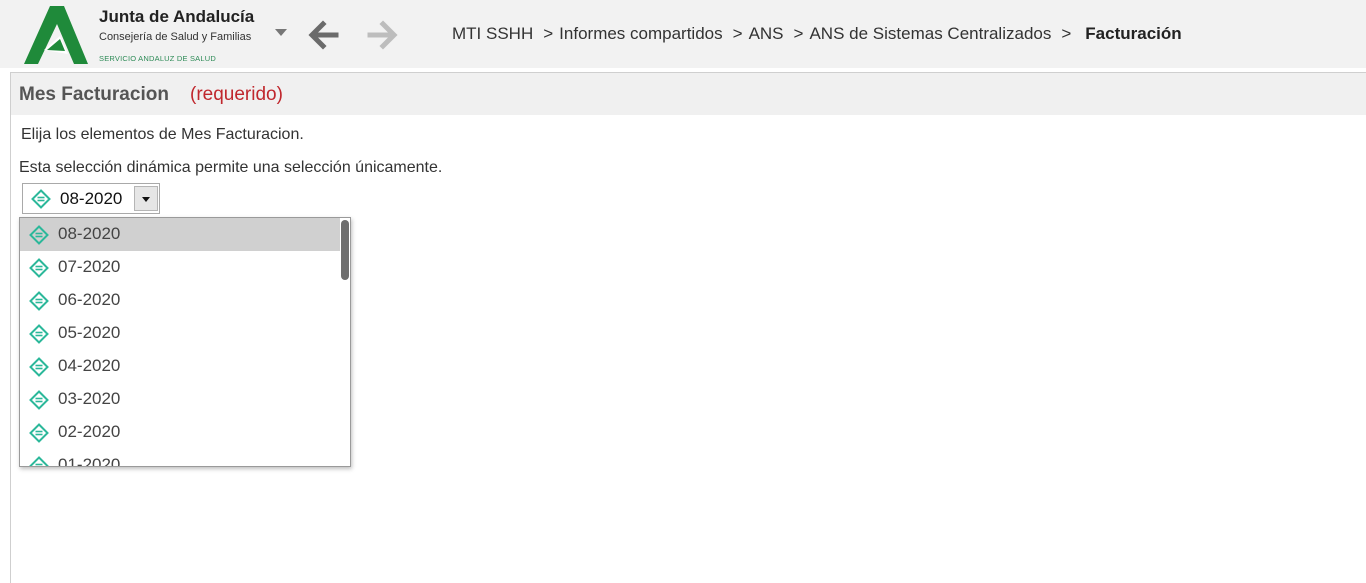 This screenshot has width=1366, height=583. Describe the element at coordinates (89, 233) in the screenshot. I see `dropdown-option-label: 08-2020` at that location.